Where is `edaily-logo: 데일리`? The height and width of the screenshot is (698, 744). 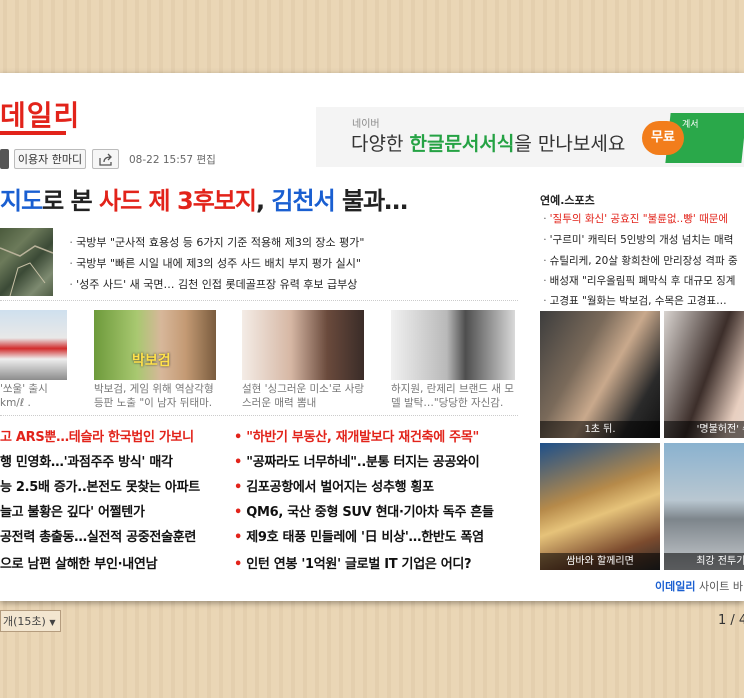 edaily-logo: 데일리 is located at coordinates (40, 116).